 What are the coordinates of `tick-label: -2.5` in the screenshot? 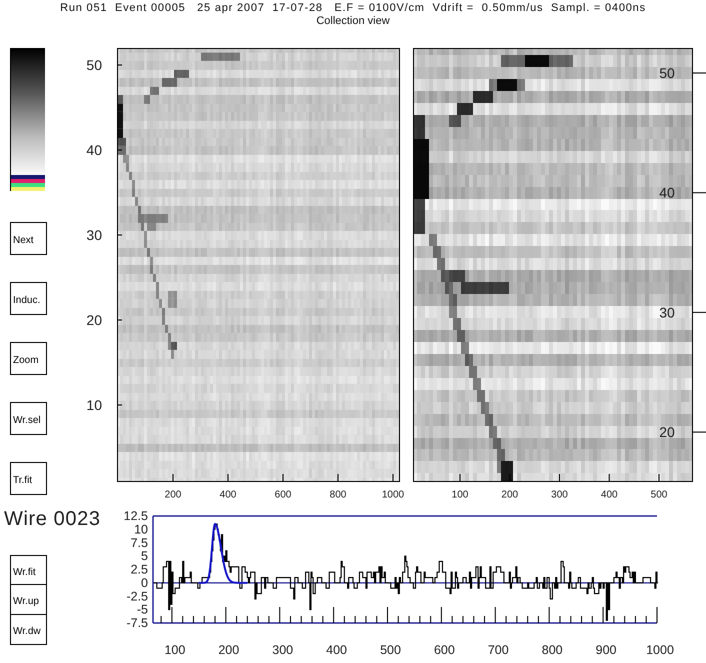 It's located at (137, 596).